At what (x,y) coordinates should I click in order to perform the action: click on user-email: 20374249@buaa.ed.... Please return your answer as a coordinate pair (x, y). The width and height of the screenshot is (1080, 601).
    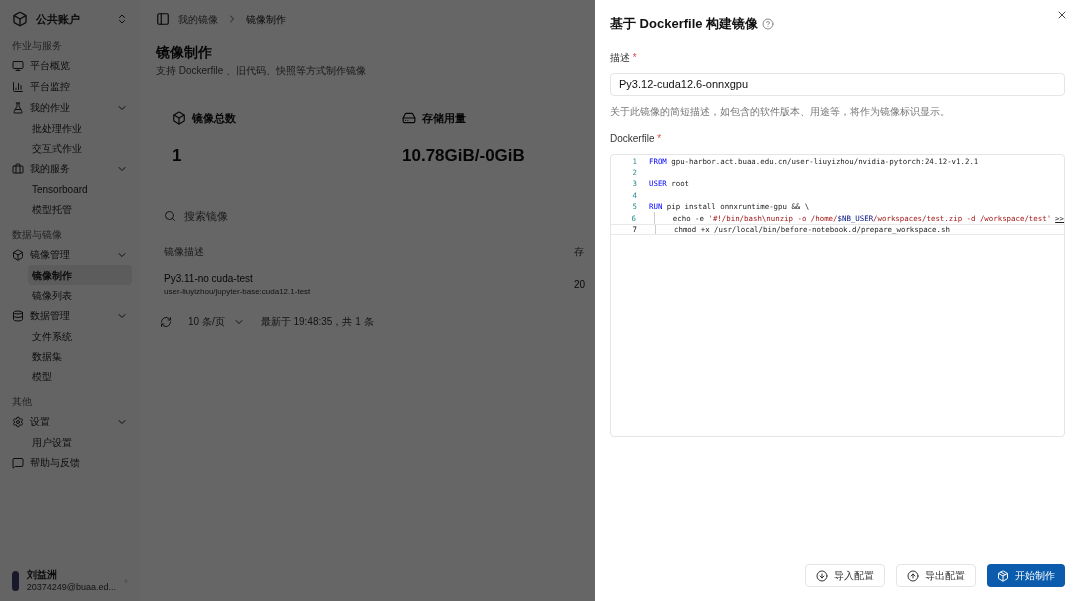
    Looking at the image, I should click on (71, 587).